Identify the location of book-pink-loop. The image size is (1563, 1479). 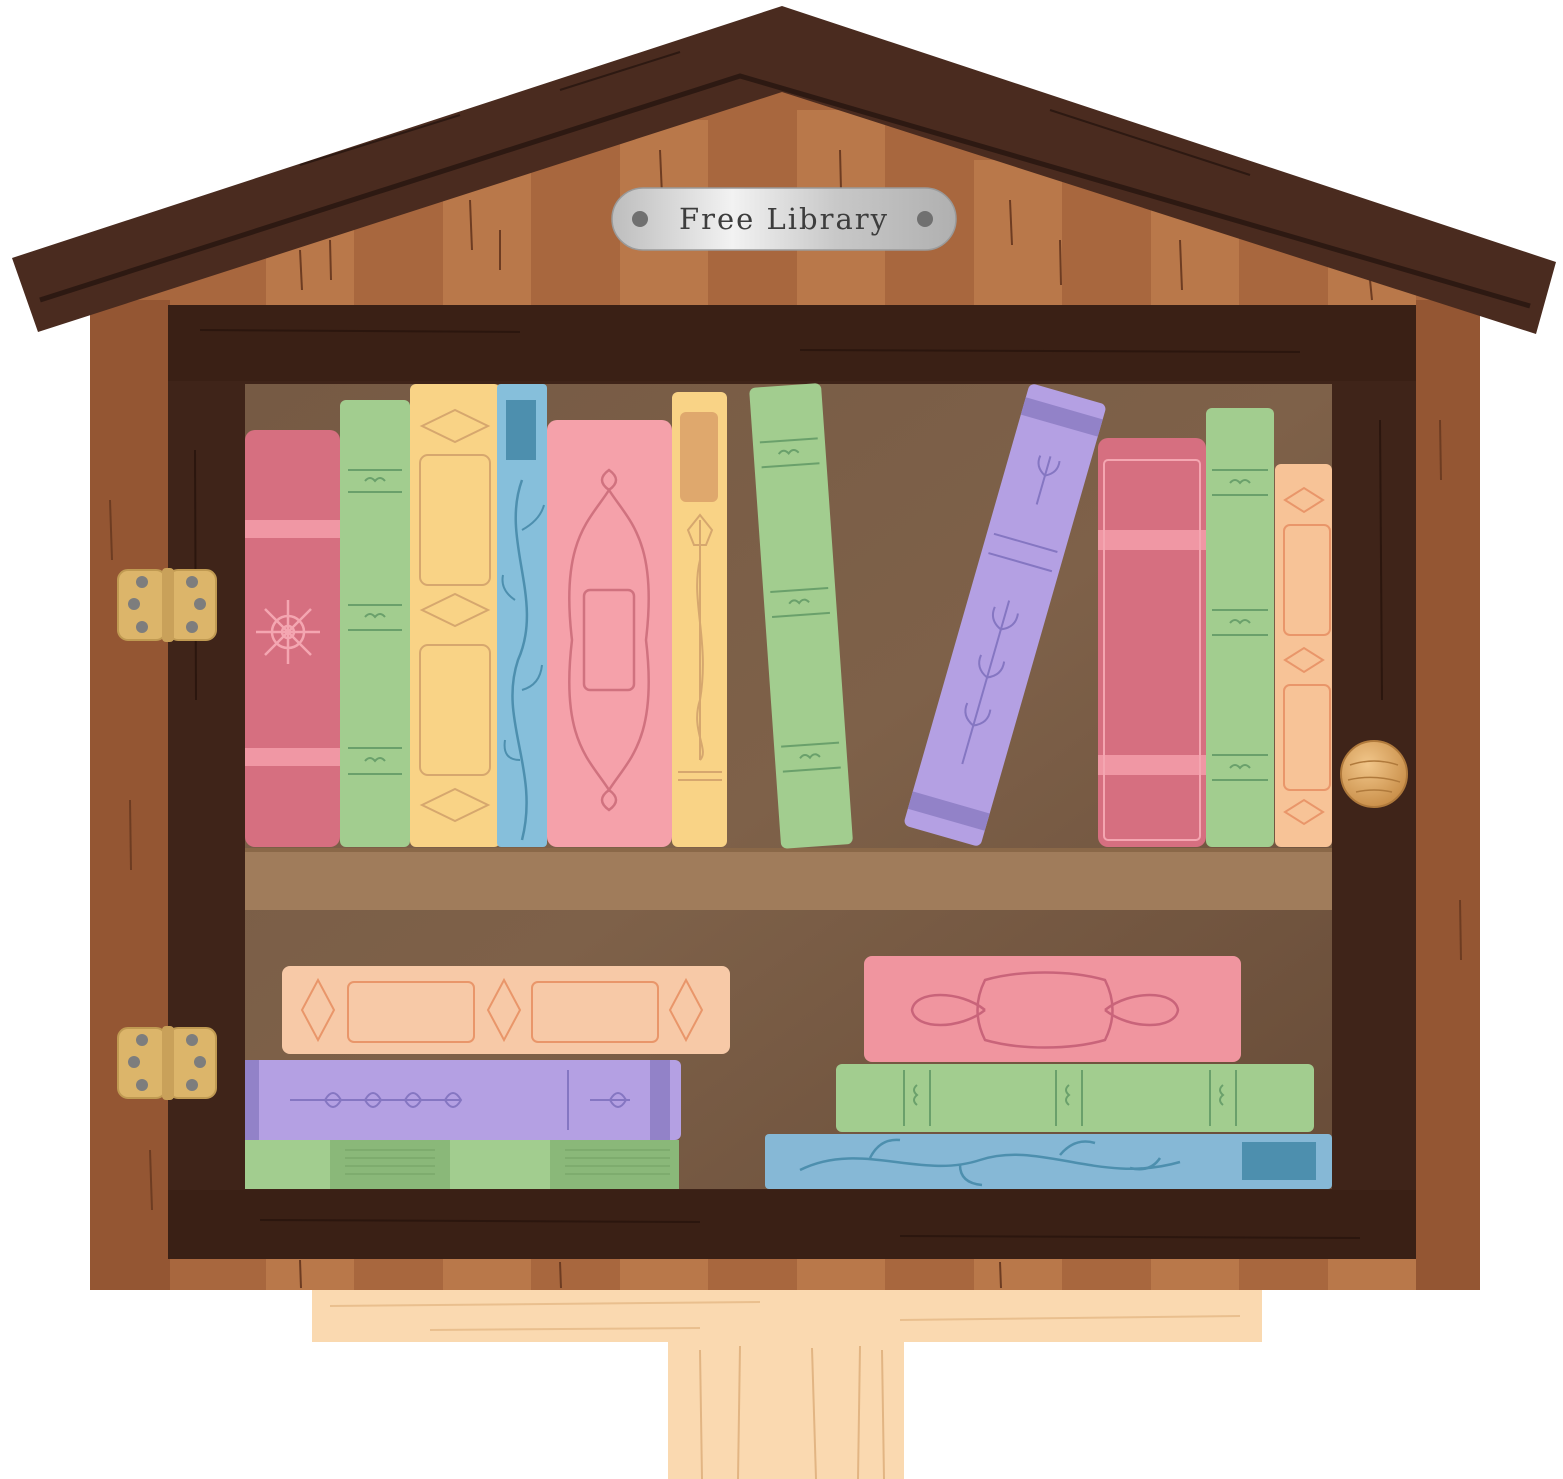
(609, 633).